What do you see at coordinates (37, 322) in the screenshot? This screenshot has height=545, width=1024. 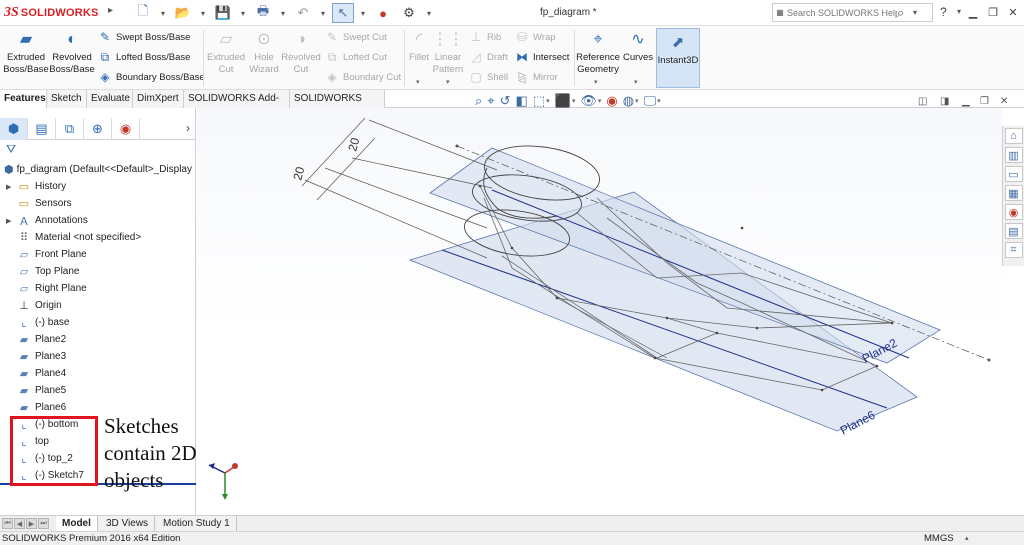 I see `tree-item-base: ⌞ (-) base` at bounding box center [37, 322].